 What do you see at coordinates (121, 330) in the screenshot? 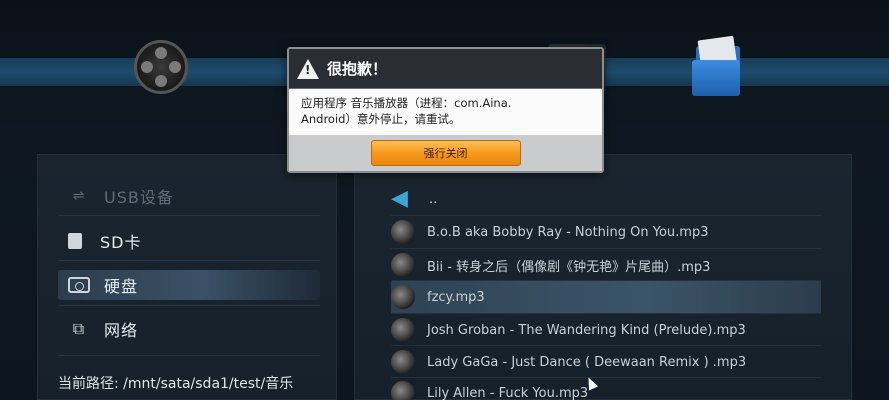
I see `sidebar-item-label: 网络` at bounding box center [121, 330].